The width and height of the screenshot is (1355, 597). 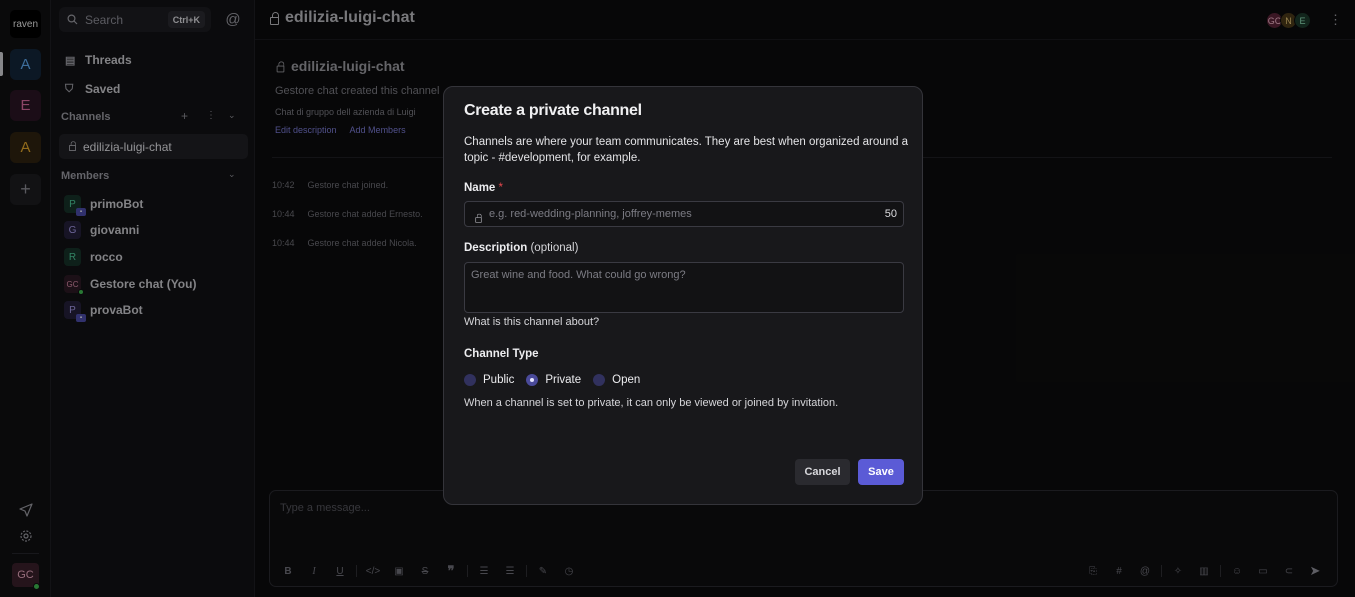 What do you see at coordinates (890, 214) in the screenshot?
I see `char-count: 50` at bounding box center [890, 214].